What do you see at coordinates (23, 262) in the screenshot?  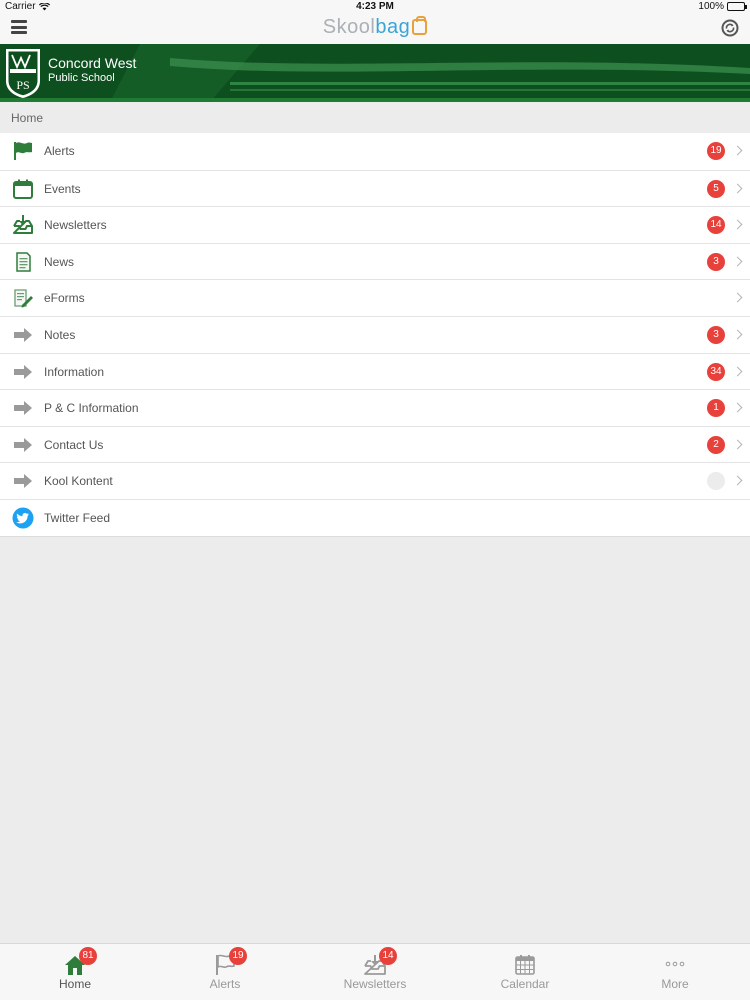 I see `document-icon` at bounding box center [23, 262].